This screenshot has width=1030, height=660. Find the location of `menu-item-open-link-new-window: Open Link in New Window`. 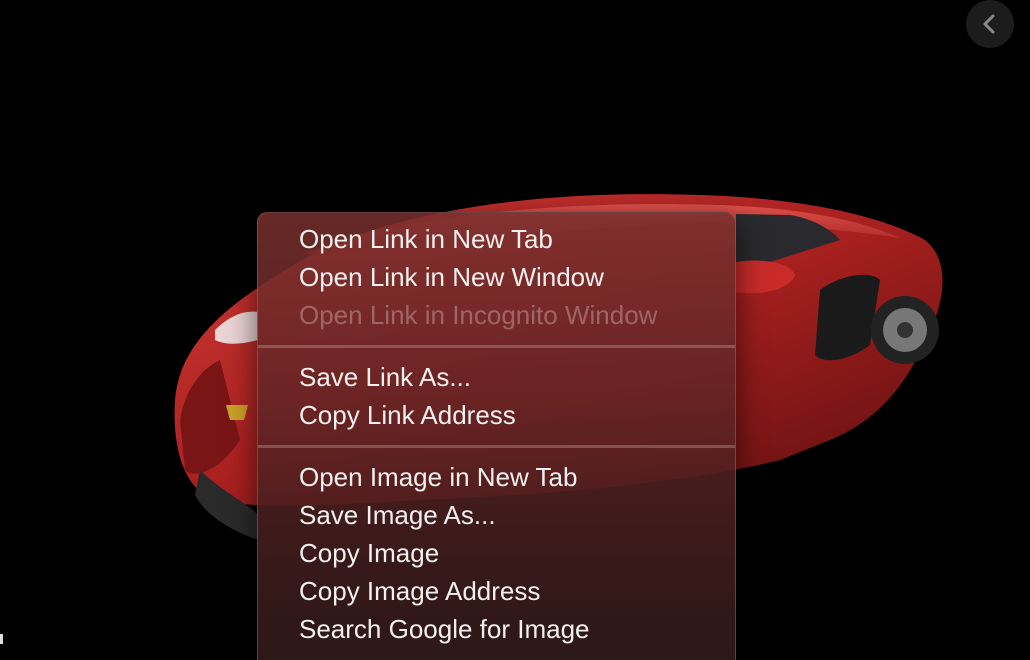

menu-item-open-link-new-window: Open Link in New Window is located at coordinates (496, 277).